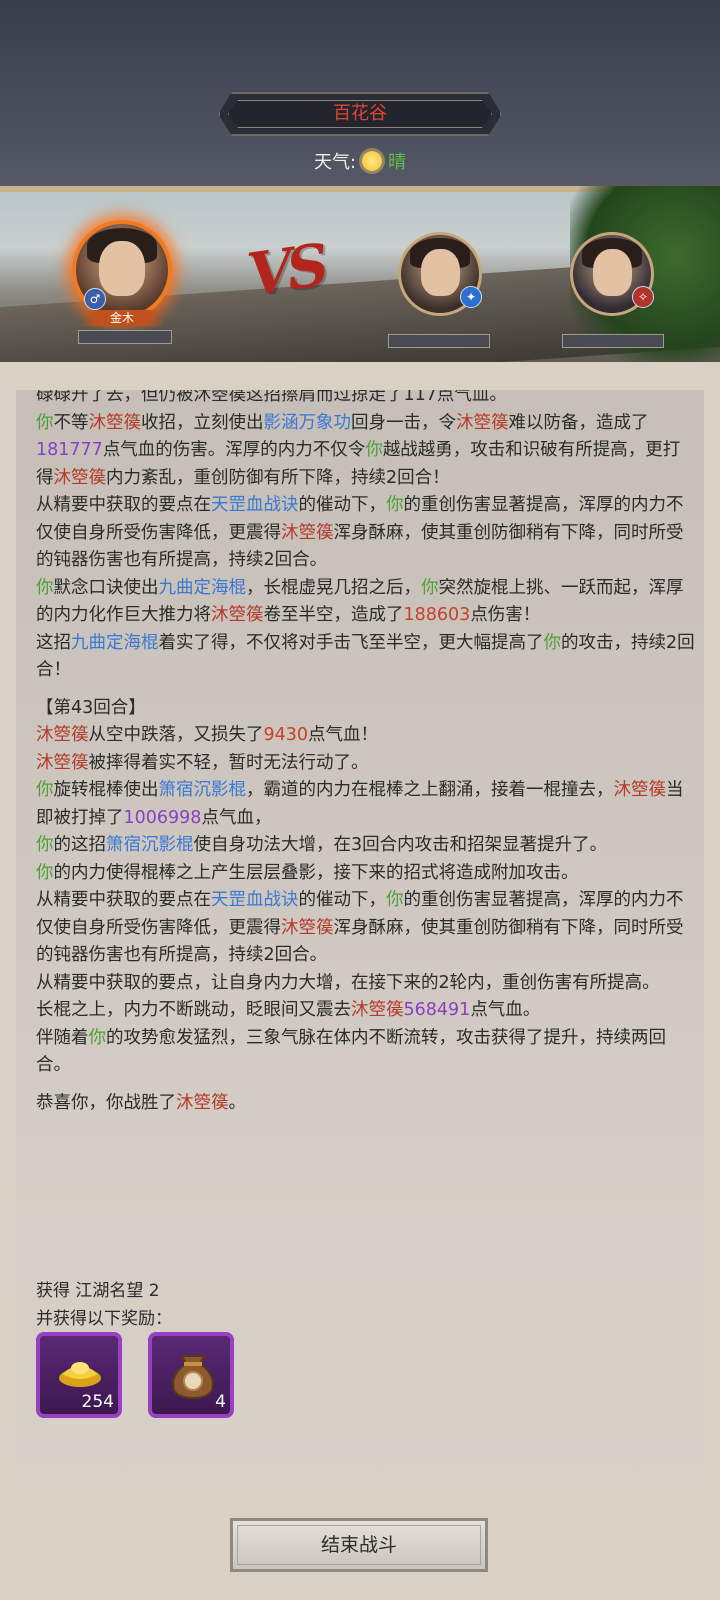  What do you see at coordinates (125, 337) in the screenshot?
I see `player-hp-bar` at bounding box center [125, 337].